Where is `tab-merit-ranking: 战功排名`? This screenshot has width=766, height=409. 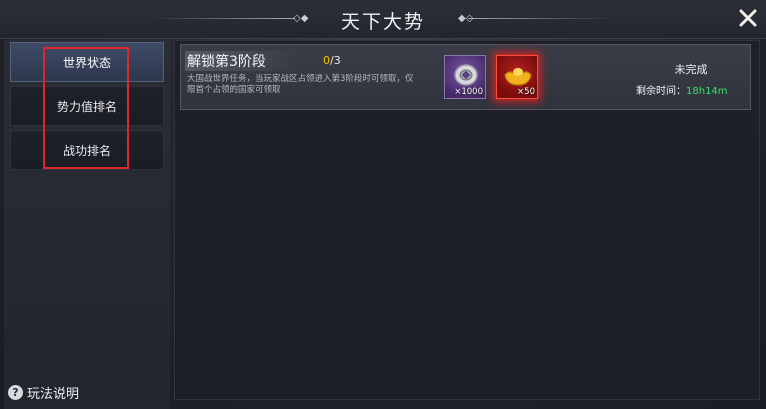
tab-merit-ranking: 战功排名 is located at coordinates (87, 150).